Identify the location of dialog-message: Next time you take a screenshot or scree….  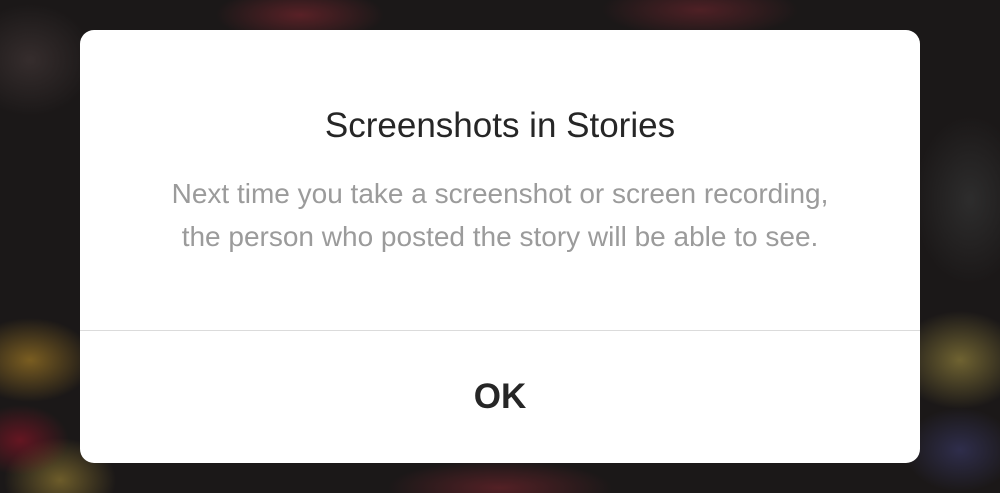
(500, 215).